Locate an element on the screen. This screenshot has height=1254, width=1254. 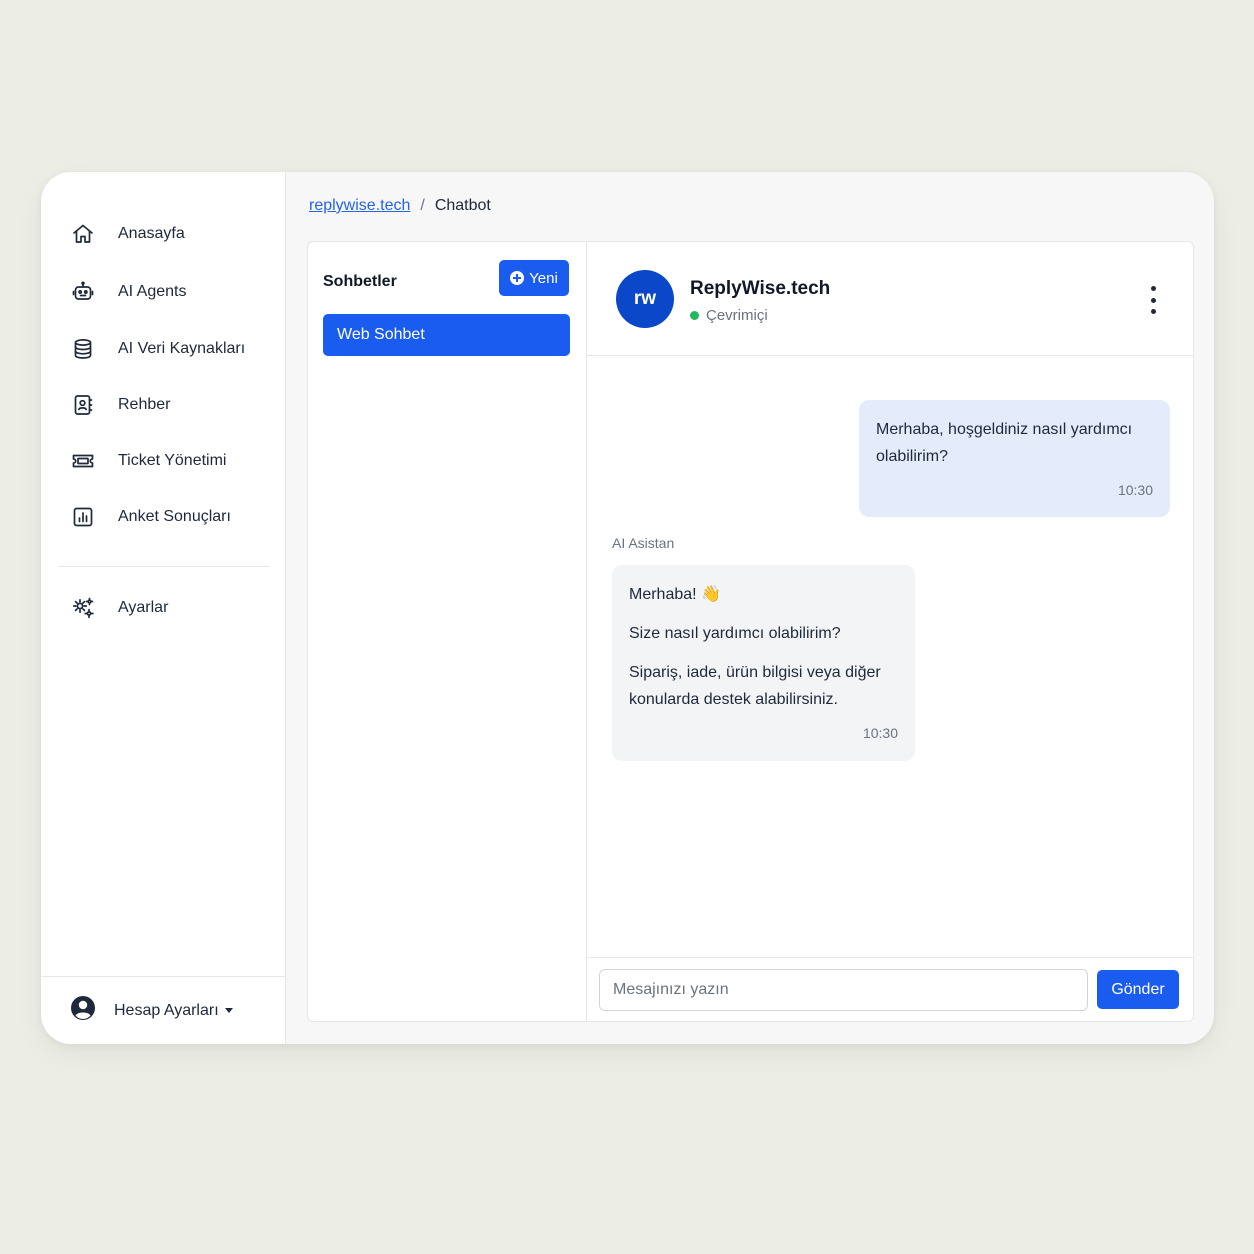
conversation-item-web-sohbet: Web Sohbet is located at coordinates (446, 335).